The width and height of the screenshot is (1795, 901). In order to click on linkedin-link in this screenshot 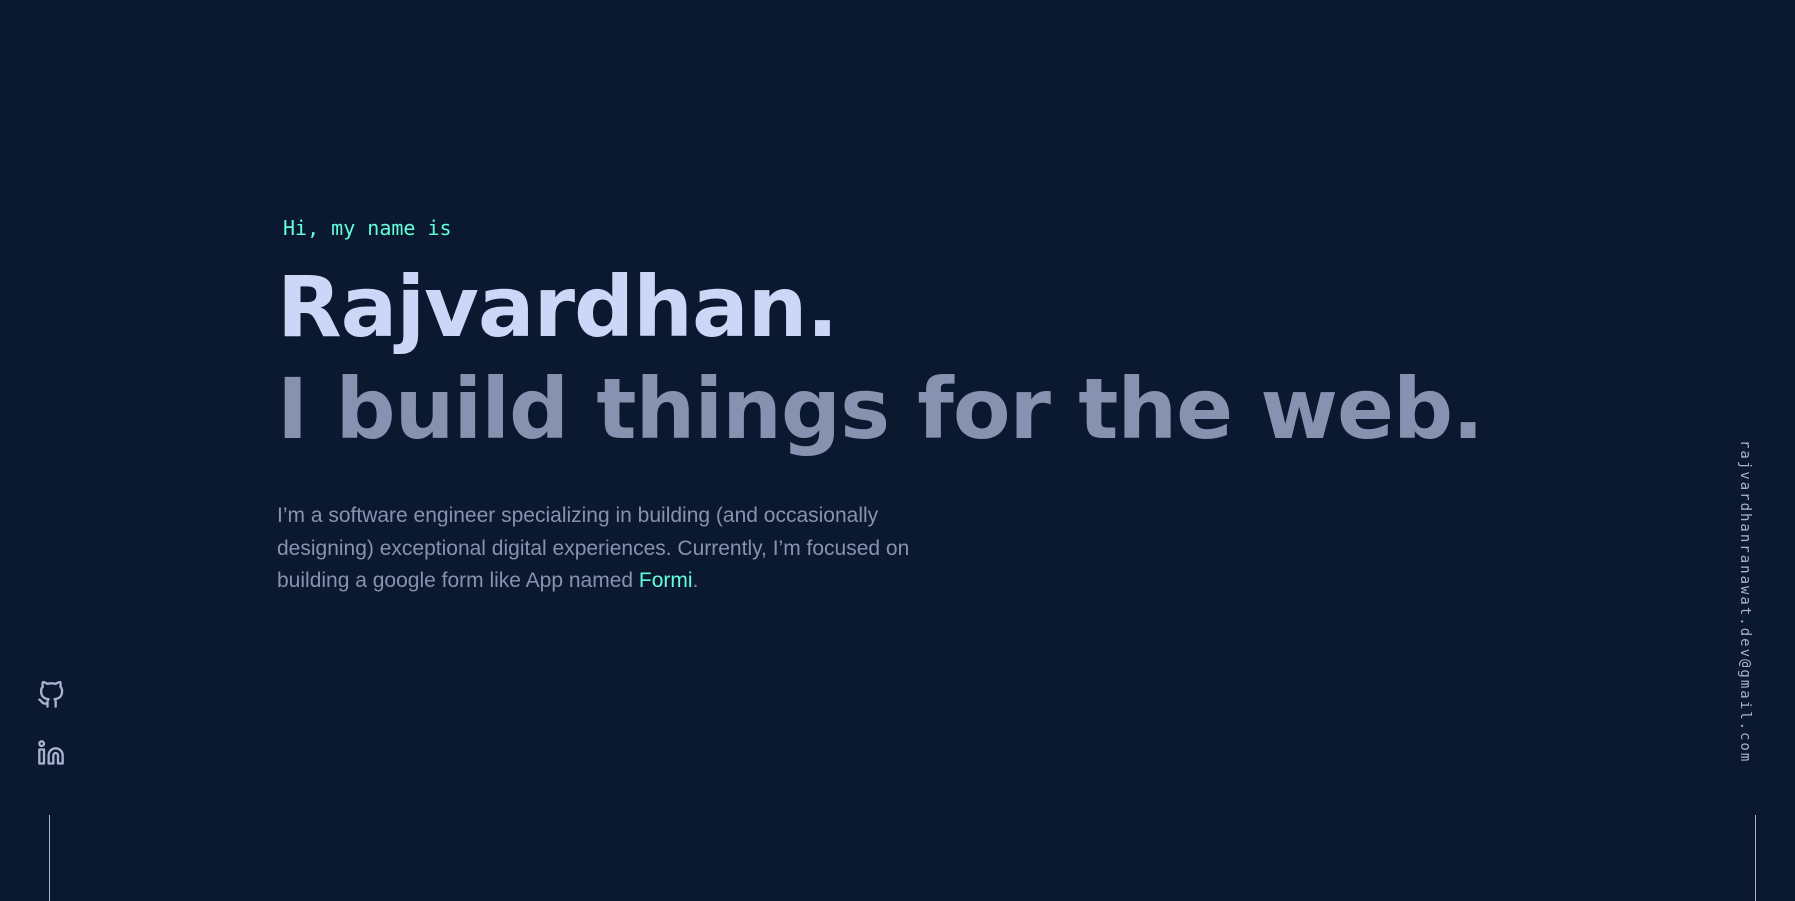, I will do `click(51, 753)`.